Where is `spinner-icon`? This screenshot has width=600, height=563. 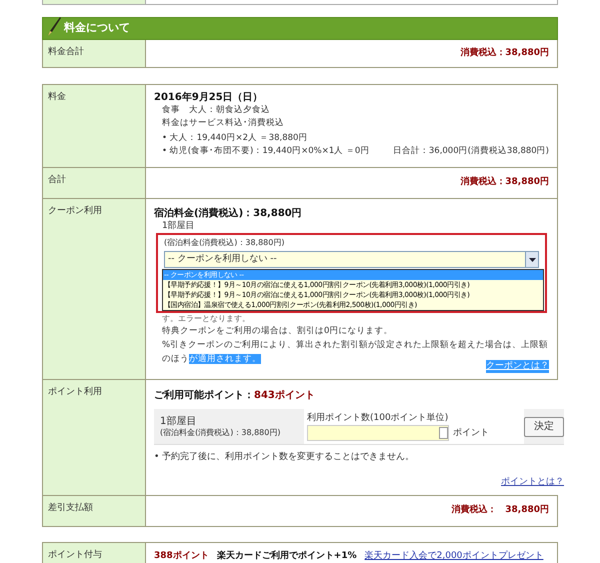 spinner-icon is located at coordinates (443, 433).